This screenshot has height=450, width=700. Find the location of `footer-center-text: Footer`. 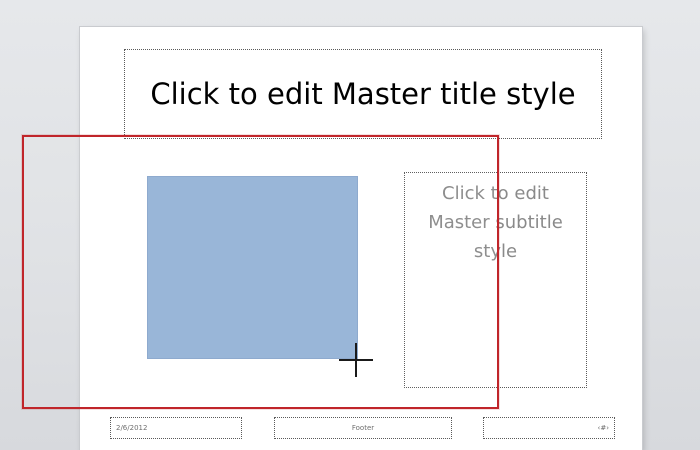

footer-center-text: Footer is located at coordinates (363, 428).